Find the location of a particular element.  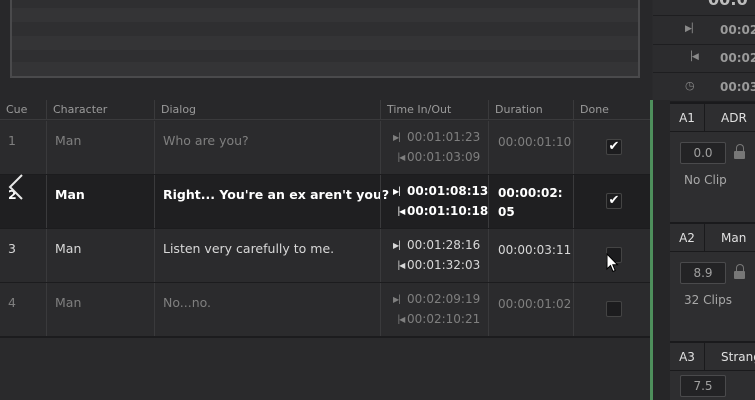

timecode-display: 00:0 is located at coordinates (728, 4).